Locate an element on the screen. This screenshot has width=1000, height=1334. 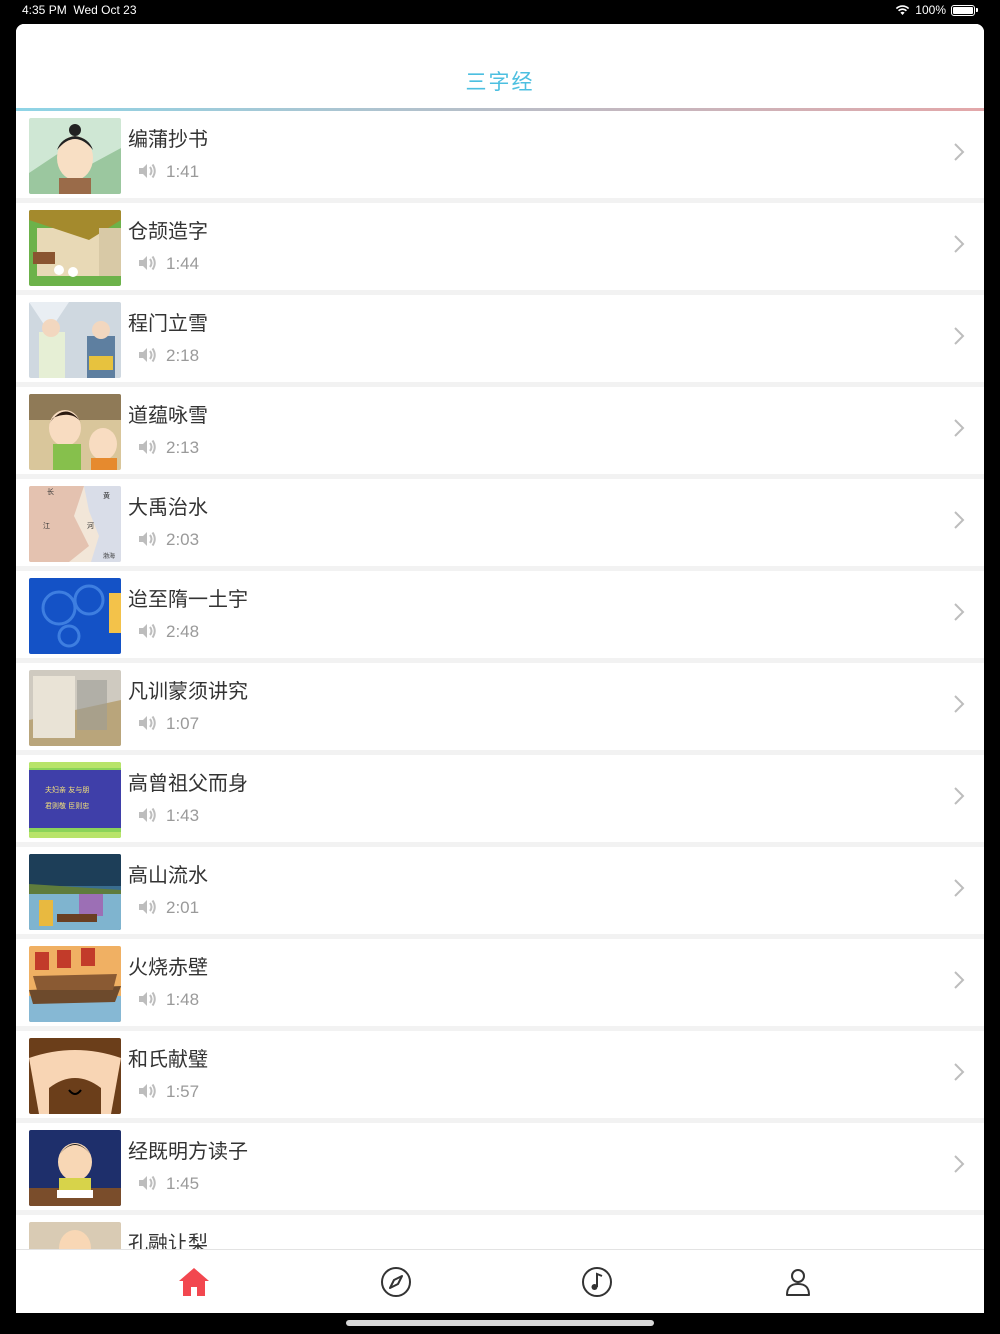
lesson-title: 编蒲抄书 is located at coordinates (168, 139).